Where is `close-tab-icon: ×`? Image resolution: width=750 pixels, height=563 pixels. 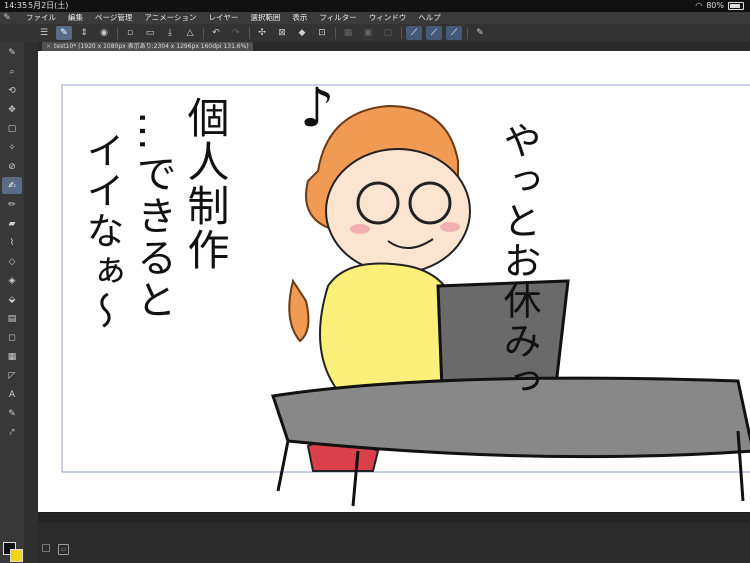 close-tab-icon: × is located at coordinates (48, 46).